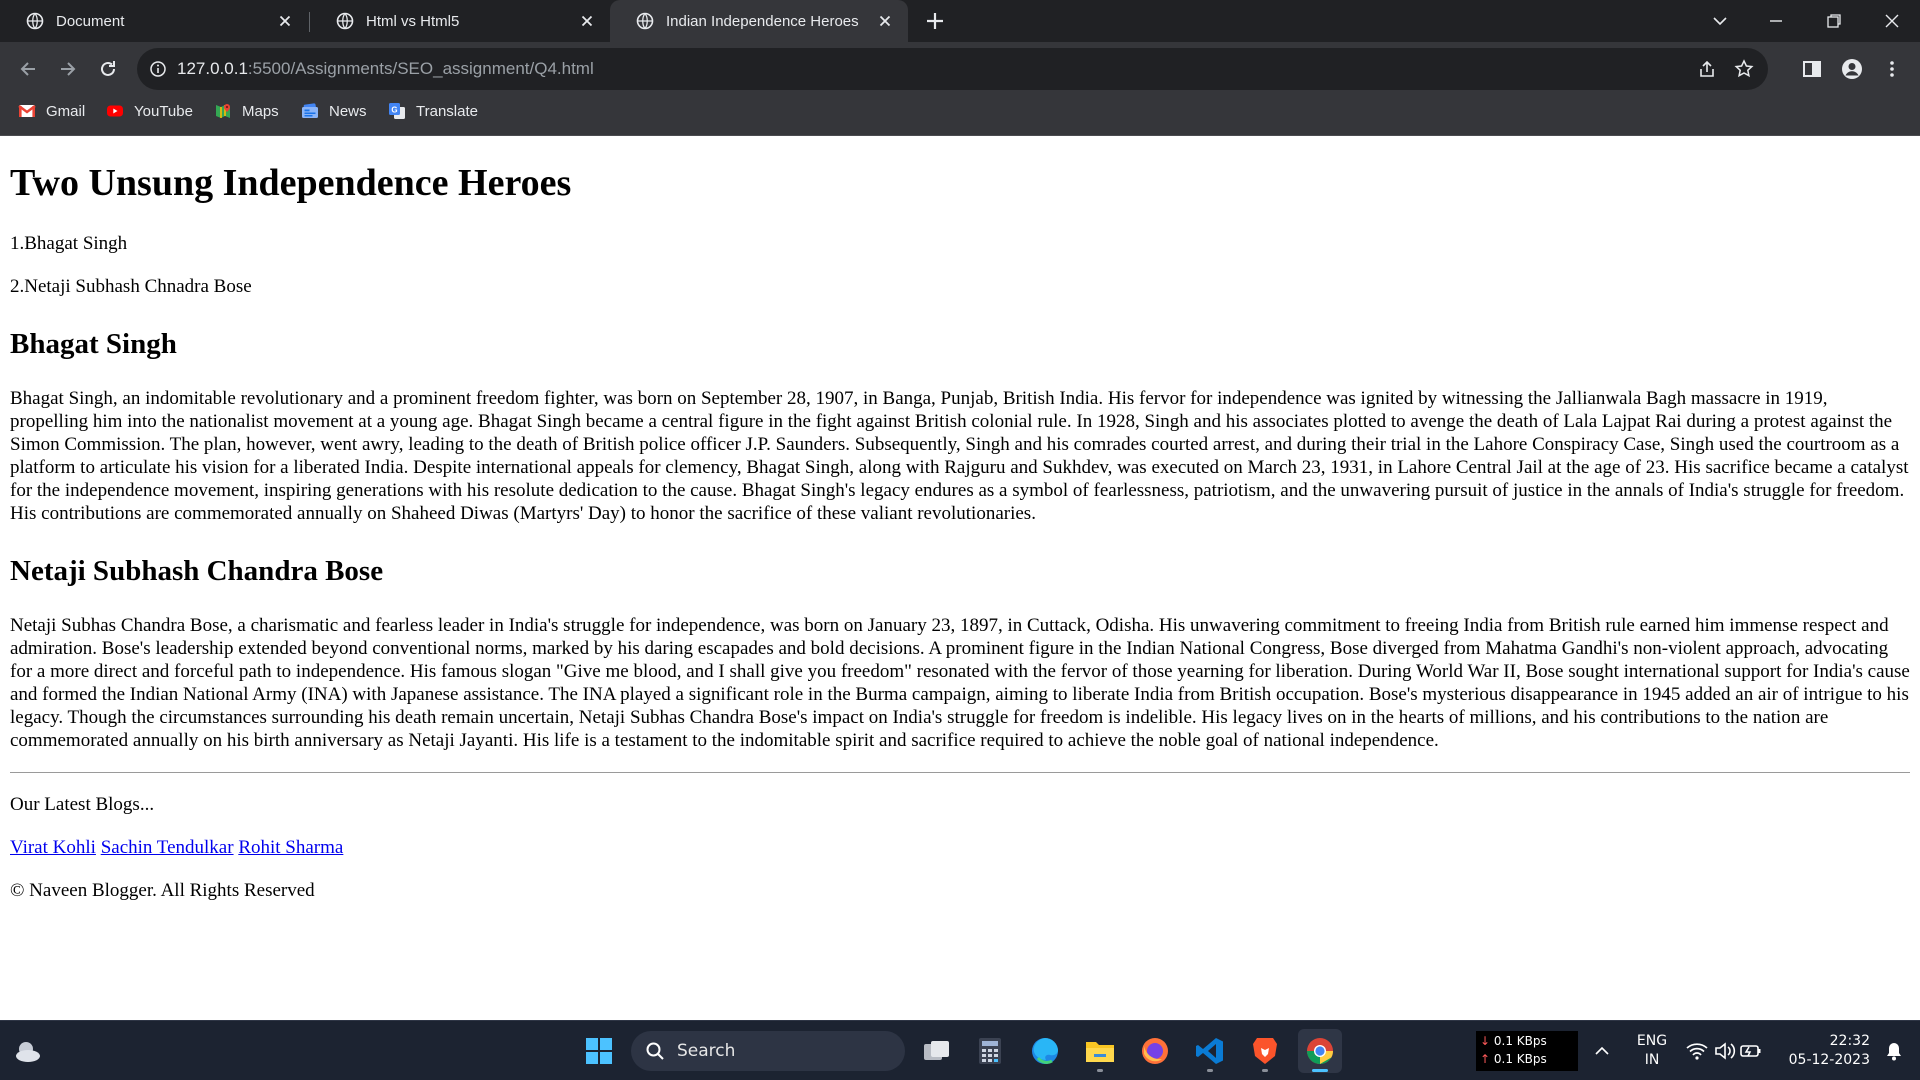 The height and width of the screenshot is (1080, 1920). I want to click on url-path: :5500/Assignments/SEO_assignment/Q4.html, so click(420, 68).